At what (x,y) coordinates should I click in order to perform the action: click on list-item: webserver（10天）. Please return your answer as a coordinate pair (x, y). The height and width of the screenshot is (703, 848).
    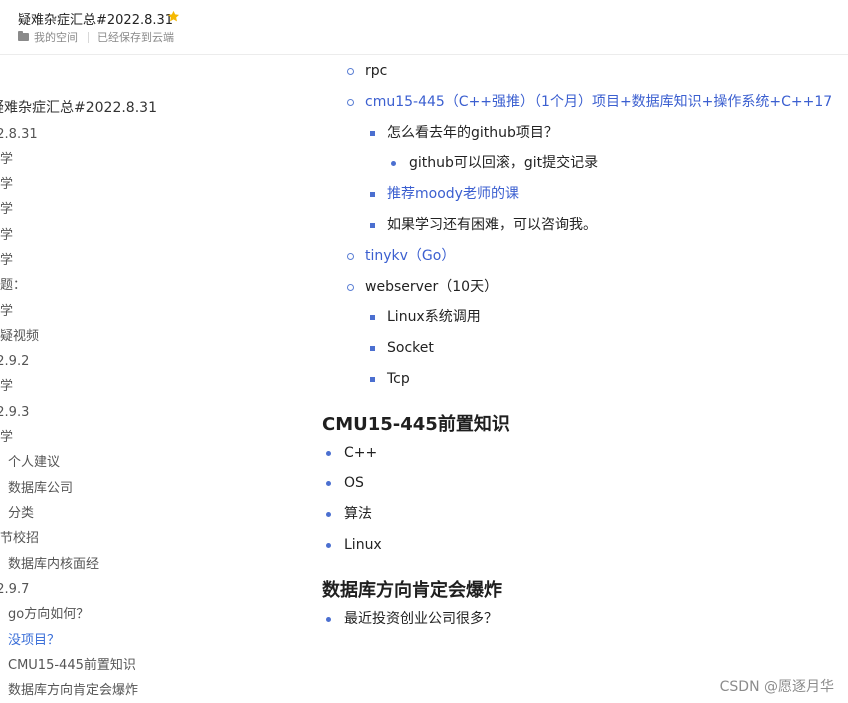
    Looking at the image, I should click on (422, 287).